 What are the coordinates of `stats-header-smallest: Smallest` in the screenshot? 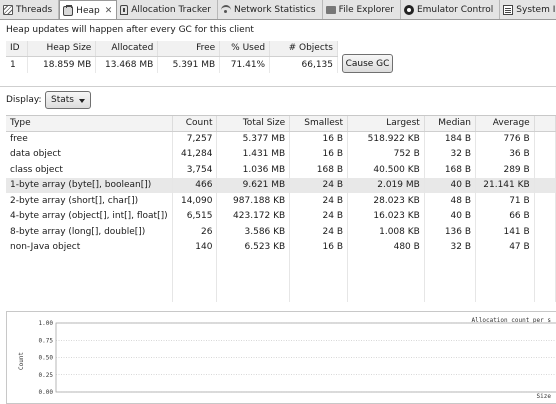 It's located at (319, 124).